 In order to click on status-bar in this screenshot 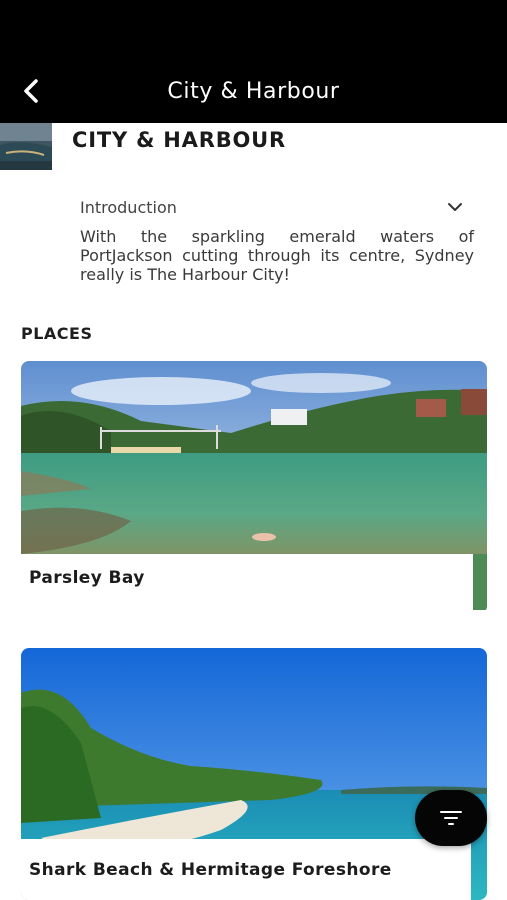, I will do `click(253, 30)`.